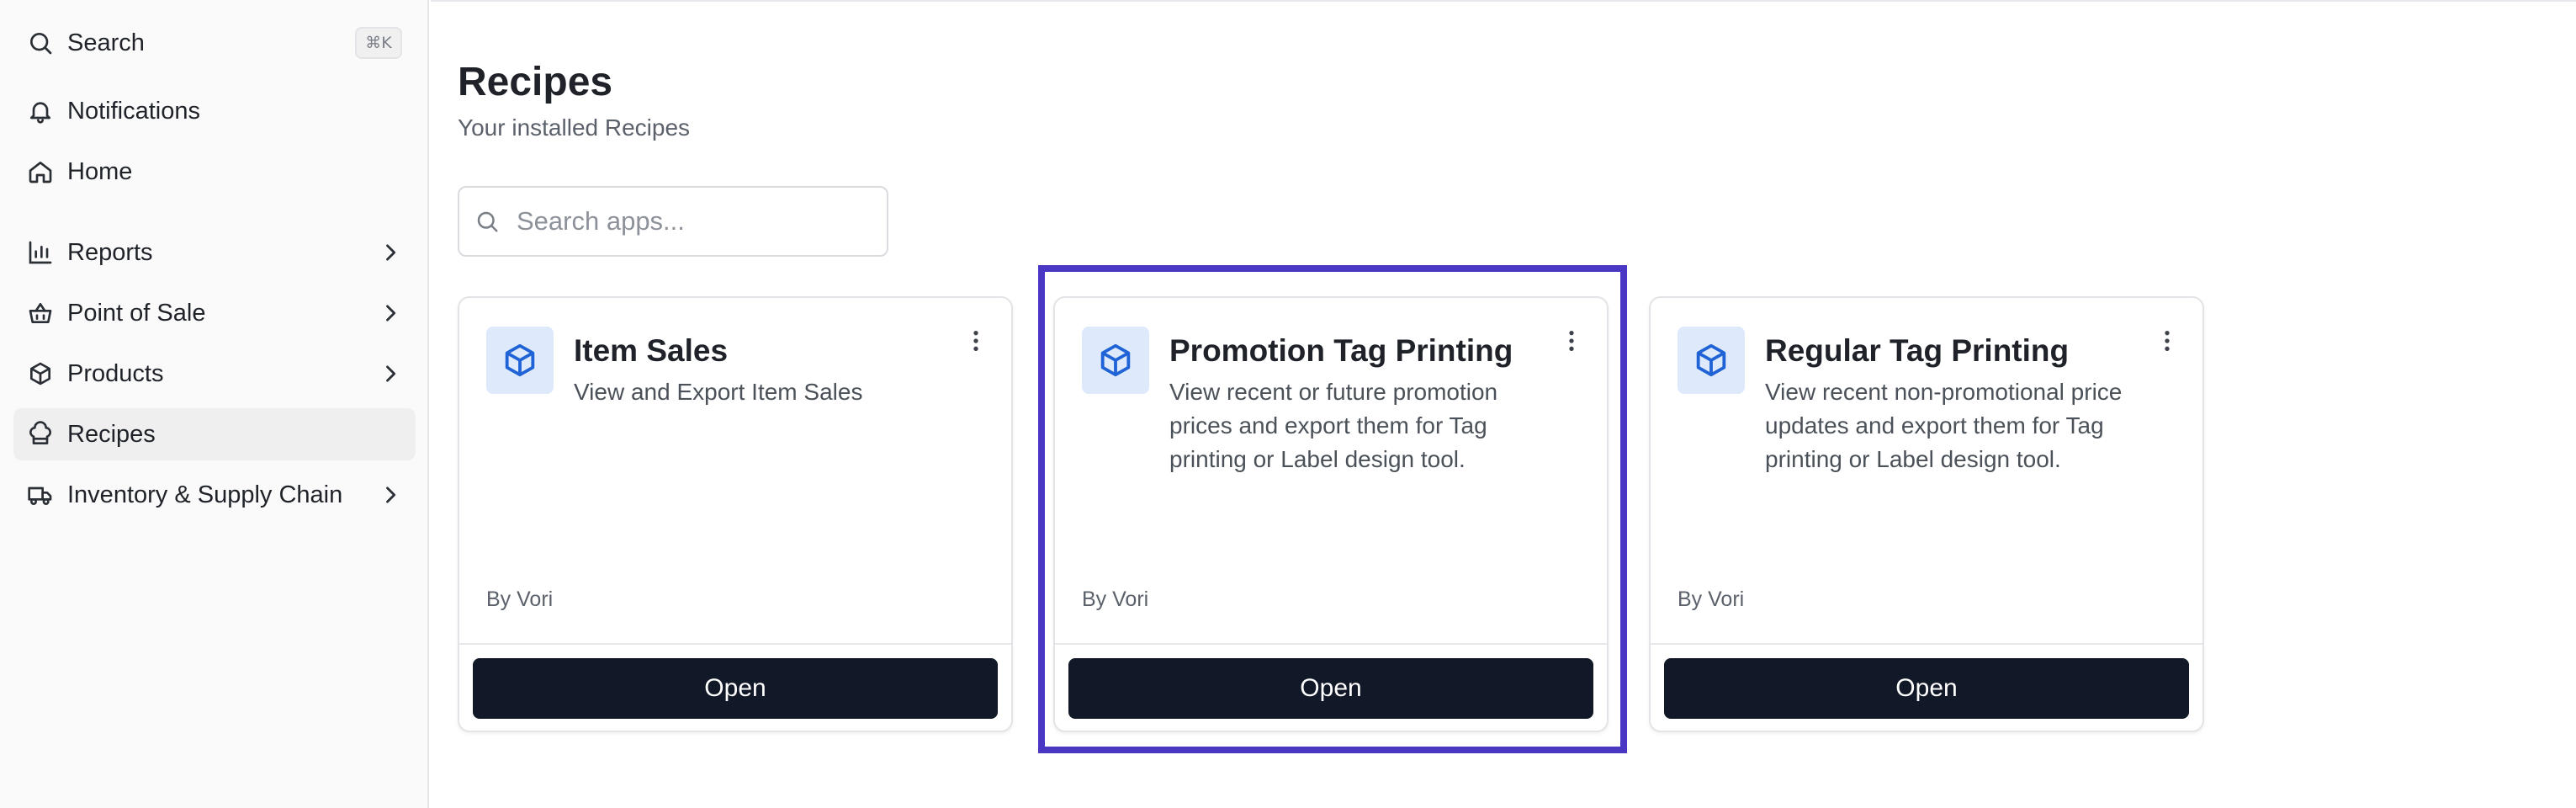 The height and width of the screenshot is (808, 2576). Describe the element at coordinates (1917, 350) in the screenshot. I see `card-title: Regular Tag Printing` at that location.